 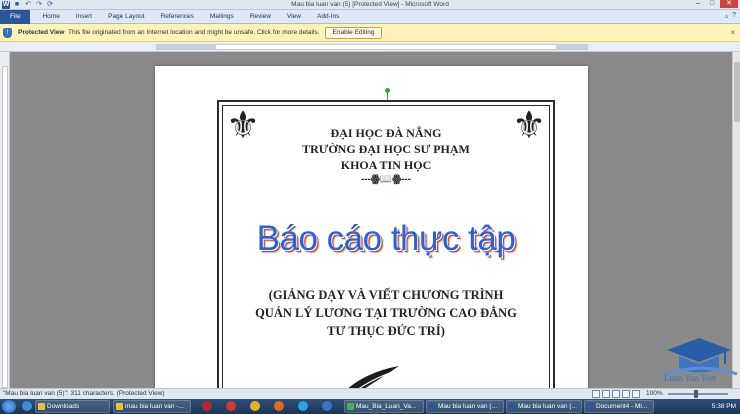 I want to click on clock: 5:38 PM, so click(x=724, y=406).